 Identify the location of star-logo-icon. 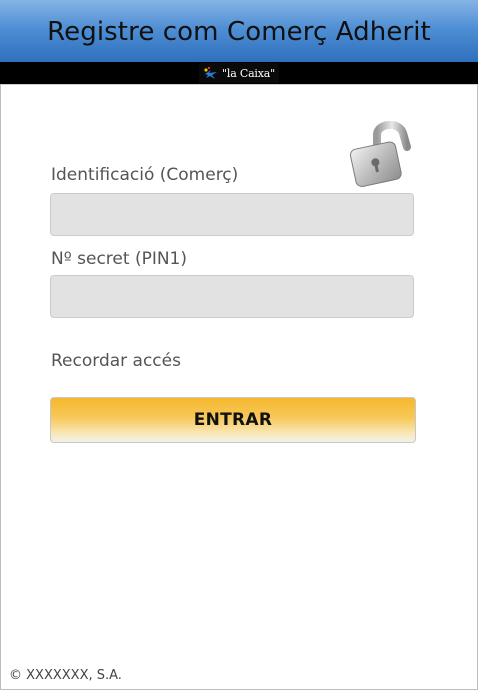
(211, 72).